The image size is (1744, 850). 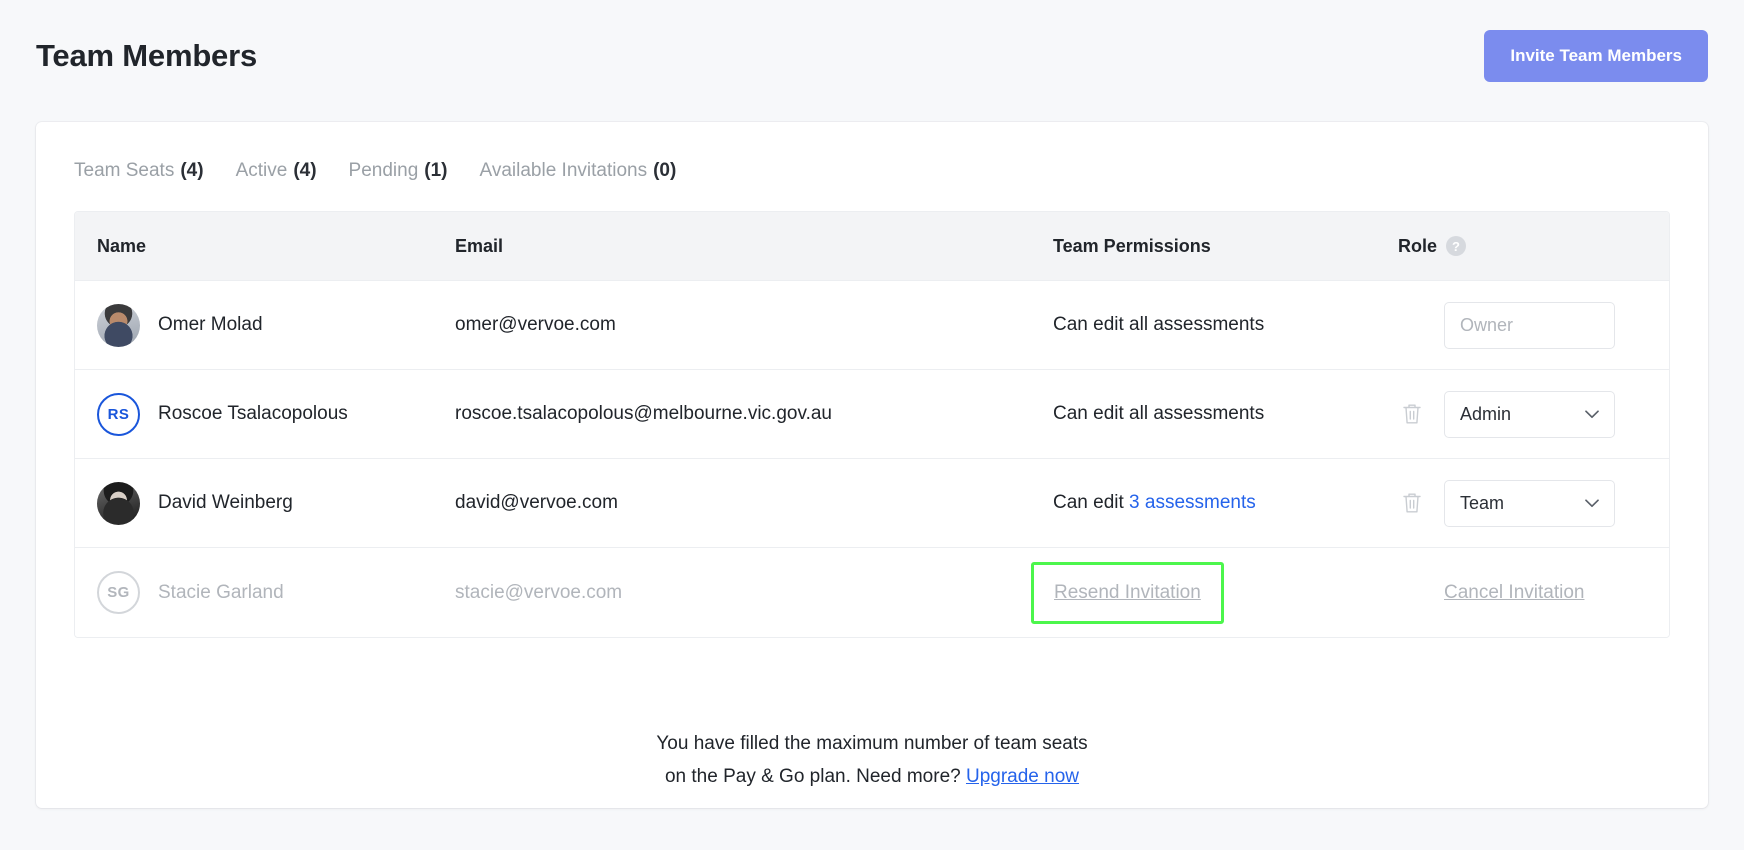 I want to click on role-value: Team, so click(x=1482, y=502).